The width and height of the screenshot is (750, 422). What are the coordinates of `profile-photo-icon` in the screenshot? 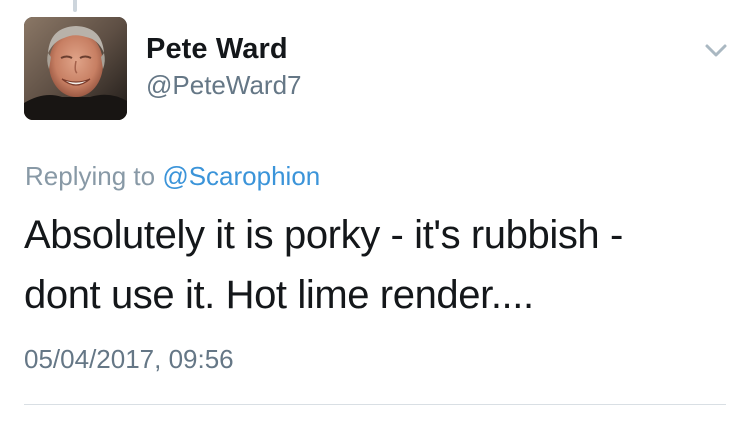 It's located at (75, 68).